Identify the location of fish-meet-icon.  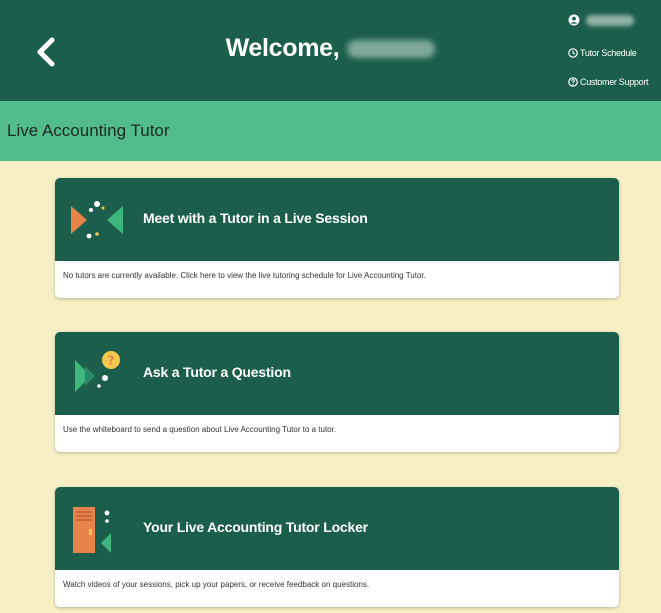
(97, 220).